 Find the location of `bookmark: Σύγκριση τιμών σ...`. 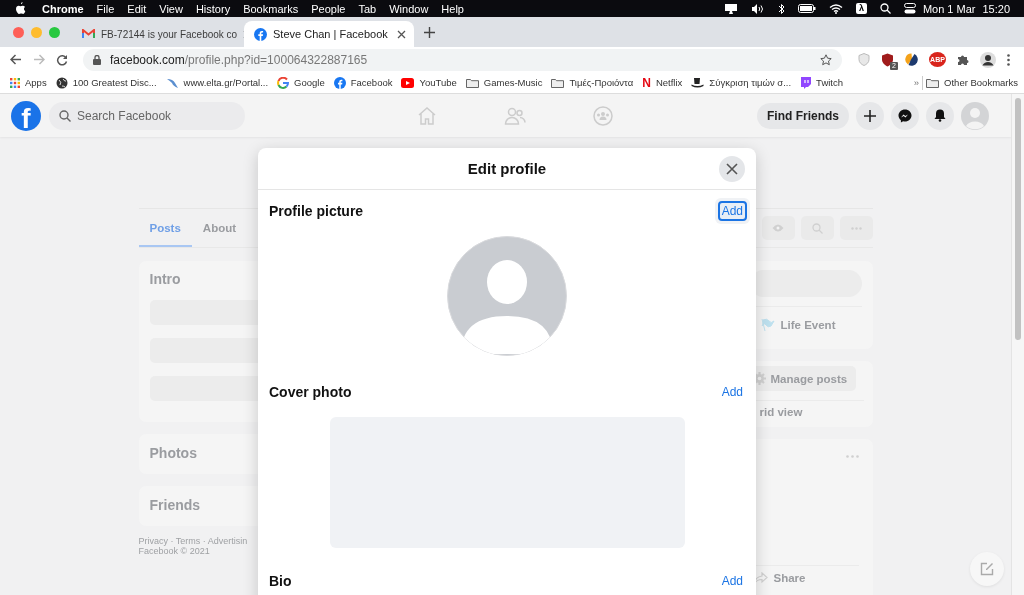

bookmark: Σύγκριση τιμών σ... is located at coordinates (741, 82).